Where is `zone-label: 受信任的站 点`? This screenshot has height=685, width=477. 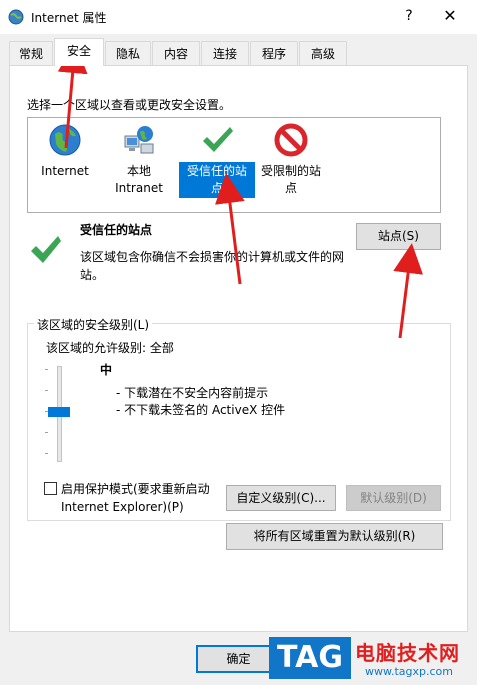 zone-label: 受信任的站 点 is located at coordinates (217, 180).